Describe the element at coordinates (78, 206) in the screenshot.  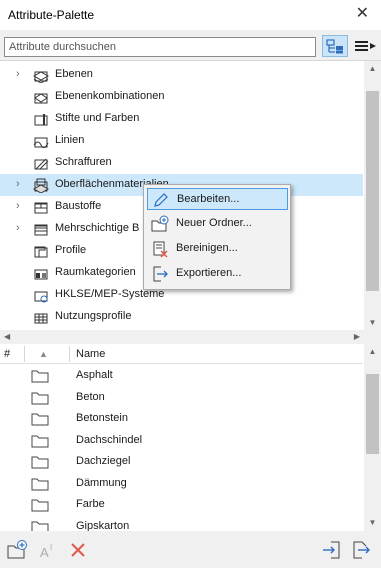
I see `tree-item-label: Baustoffe` at that location.